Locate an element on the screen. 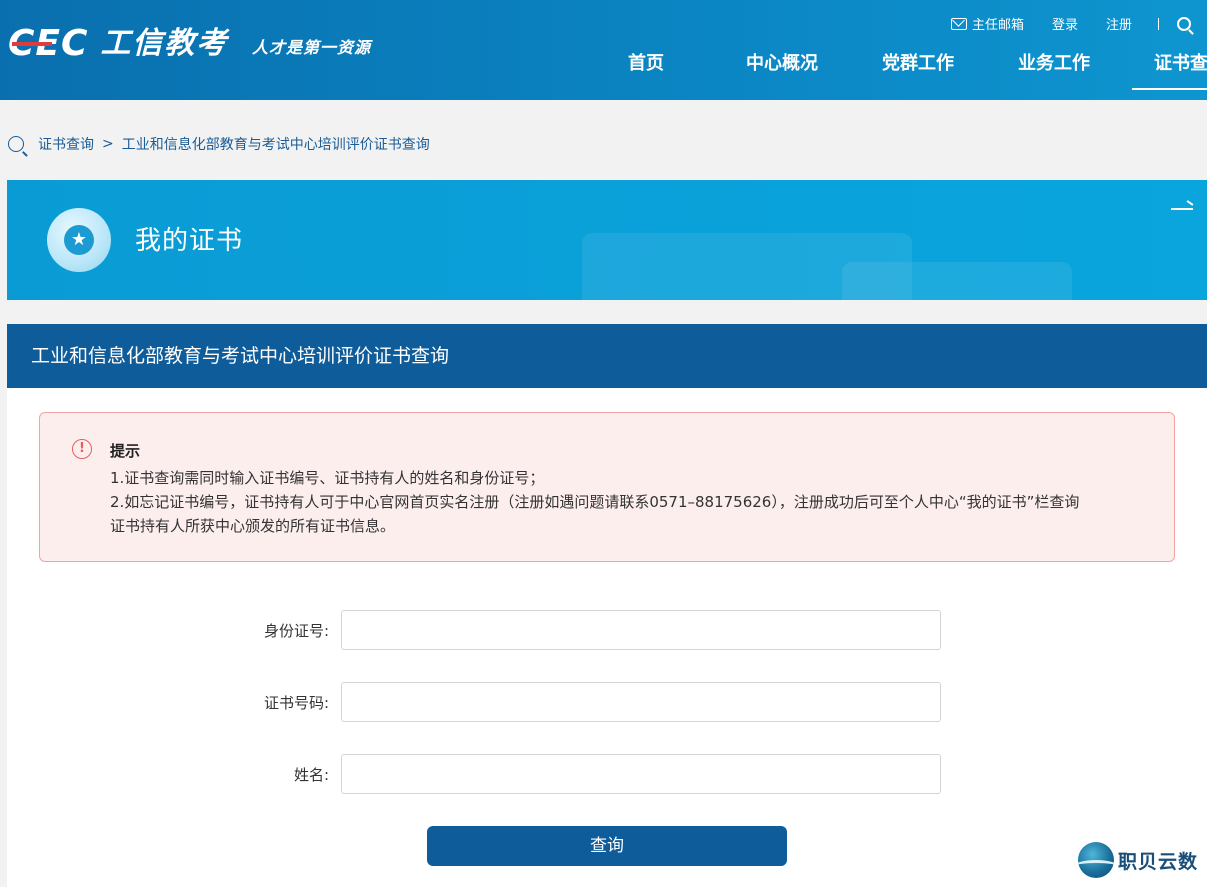  top-links: 主任邮箱 登录 注册 is located at coordinates (1057, 23).